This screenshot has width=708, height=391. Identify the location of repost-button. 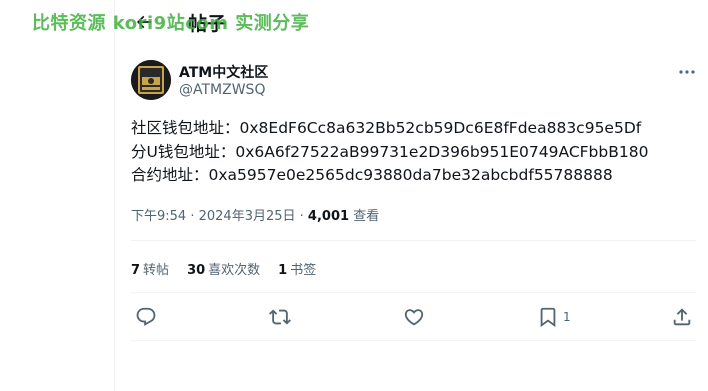
(280, 317).